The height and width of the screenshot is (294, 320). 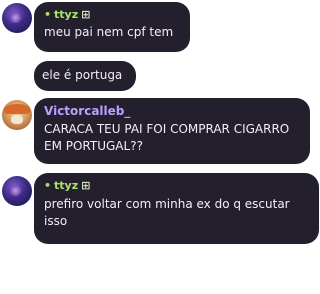 I want to click on chat-bubble: • ttyz ⊞ meu pai nem cpf tem, so click(x=112, y=27).